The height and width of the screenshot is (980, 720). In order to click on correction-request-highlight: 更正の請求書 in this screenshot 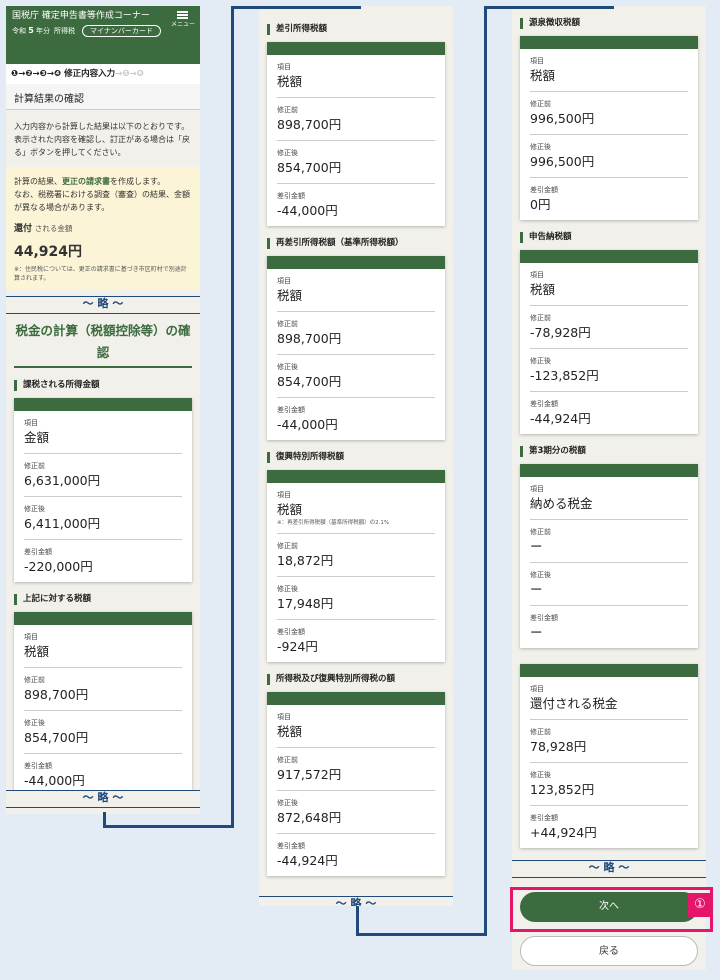, I will do `click(86, 181)`.